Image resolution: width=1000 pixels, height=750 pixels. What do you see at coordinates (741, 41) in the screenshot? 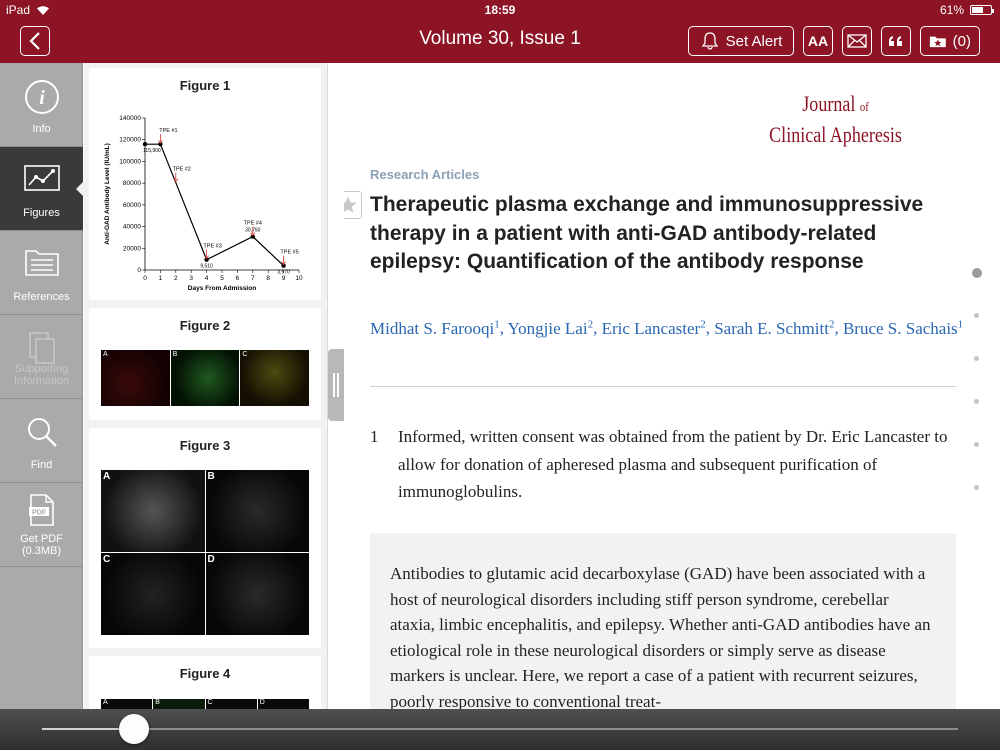
I see `set-alert-button: Set Alert` at bounding box center [741, 41].